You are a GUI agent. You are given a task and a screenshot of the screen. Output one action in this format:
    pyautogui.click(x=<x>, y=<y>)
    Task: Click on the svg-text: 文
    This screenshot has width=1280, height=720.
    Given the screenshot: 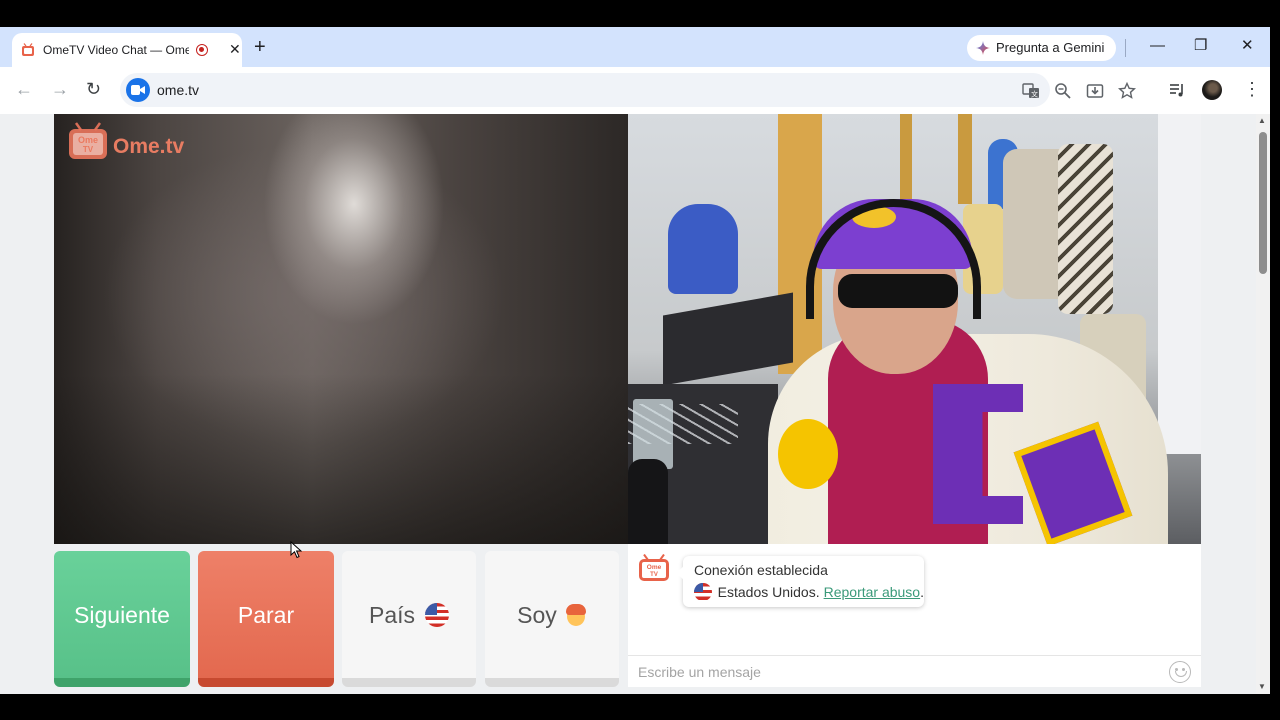 What is the action you would take?
    pyautogui.click(x=1034, y=94)
    